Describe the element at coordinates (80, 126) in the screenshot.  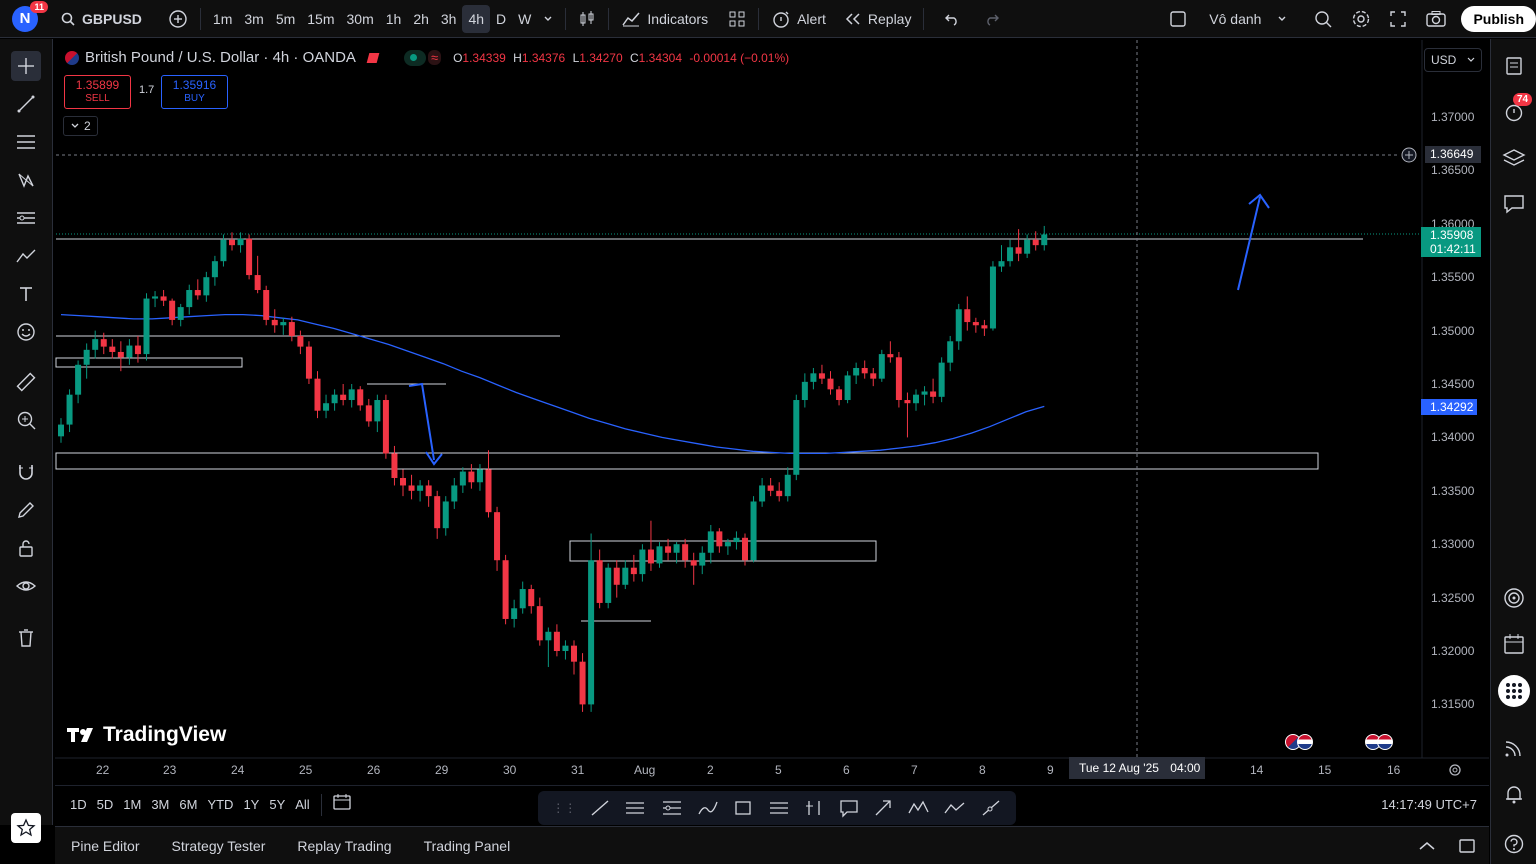
I see `indicators-collapse-toggle: 2` at that location.